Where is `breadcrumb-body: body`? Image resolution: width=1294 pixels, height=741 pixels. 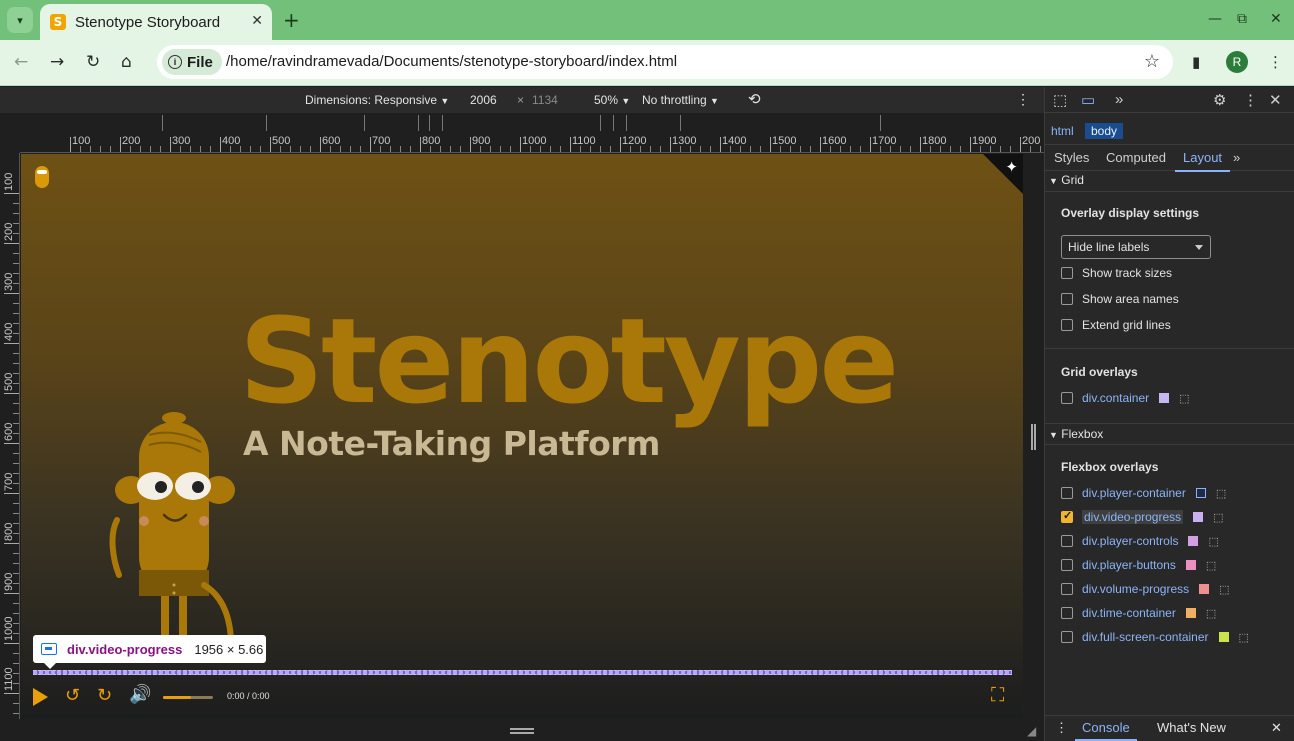
breadcrumb-body: body is located at coordinates (1104, 131).